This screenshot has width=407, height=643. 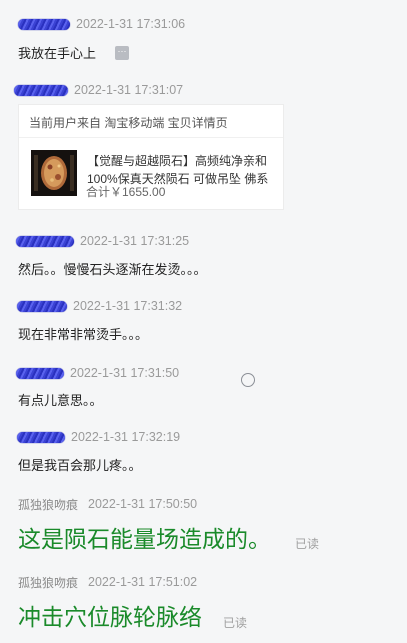 I want to click on message-meta: 2022-1-31 17:31:32, so click(x=99, y=306).